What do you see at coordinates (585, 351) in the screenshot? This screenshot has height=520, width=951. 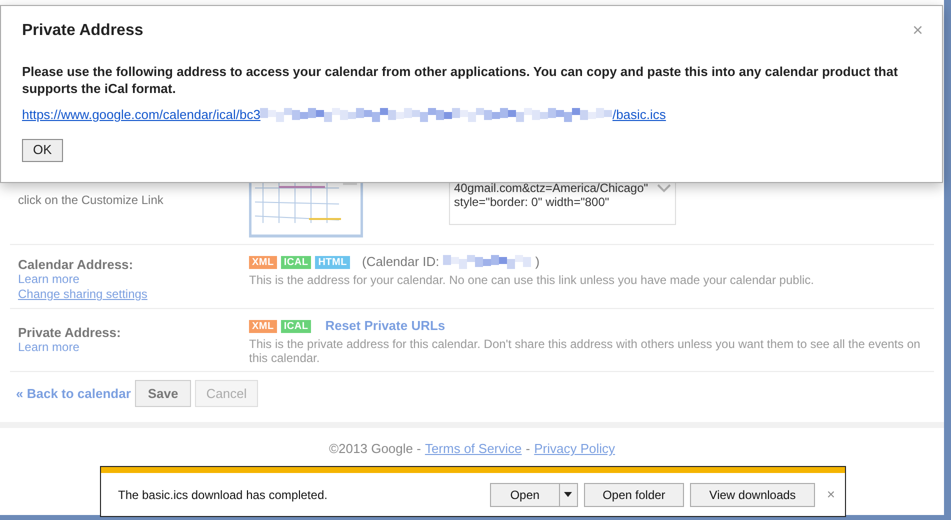 I see `row-description: This is the private address for this calendar. Don't share this address with others unless you want them to see all the events on this calendar.` at bounding box center [585, 351].